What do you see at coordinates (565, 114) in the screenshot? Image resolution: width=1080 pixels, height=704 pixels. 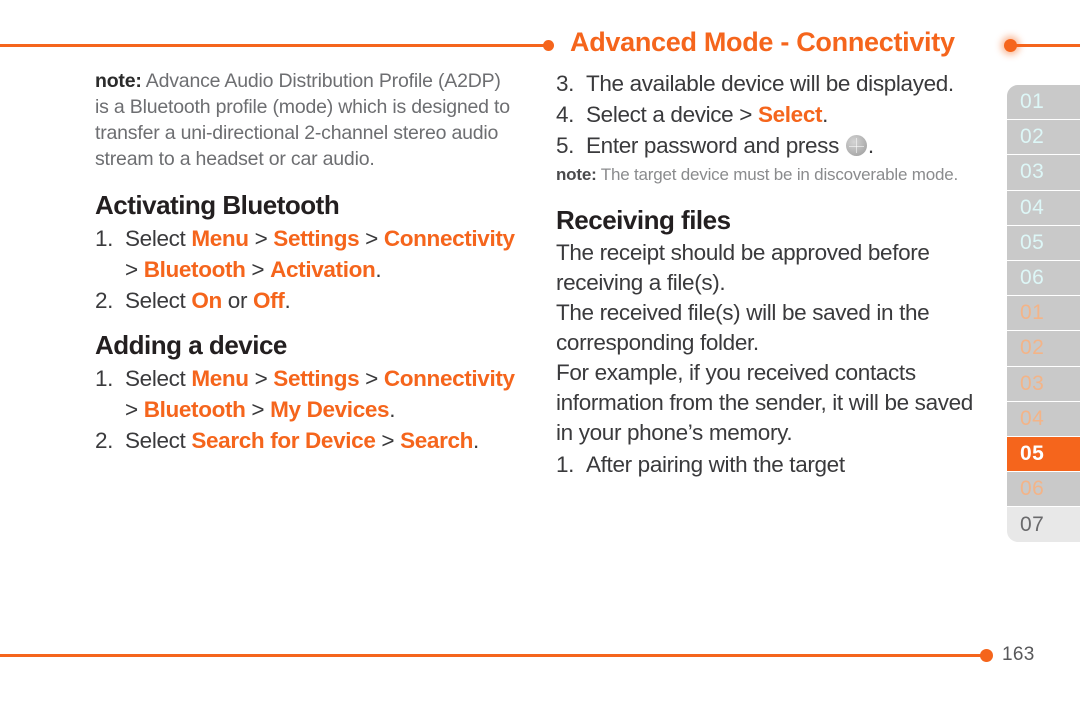 I see `step-number: 4.` at bounding box center [565, 114].